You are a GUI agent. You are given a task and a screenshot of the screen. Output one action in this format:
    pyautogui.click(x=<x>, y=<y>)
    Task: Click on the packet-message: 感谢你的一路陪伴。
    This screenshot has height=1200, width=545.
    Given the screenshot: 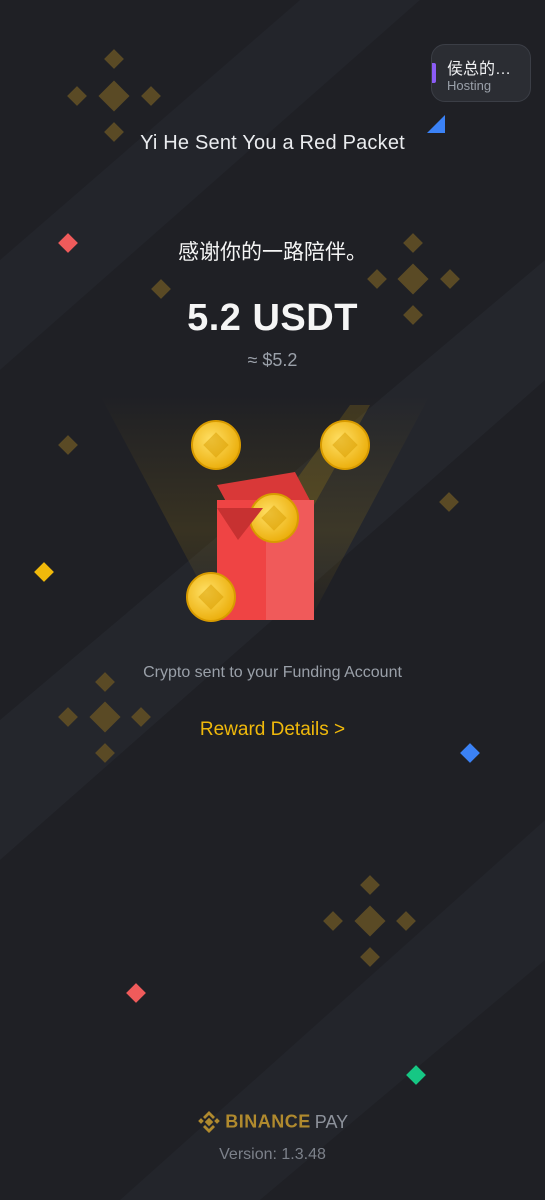 What is the action you would take?
    pyautogui.click(x=272, y=252)
    